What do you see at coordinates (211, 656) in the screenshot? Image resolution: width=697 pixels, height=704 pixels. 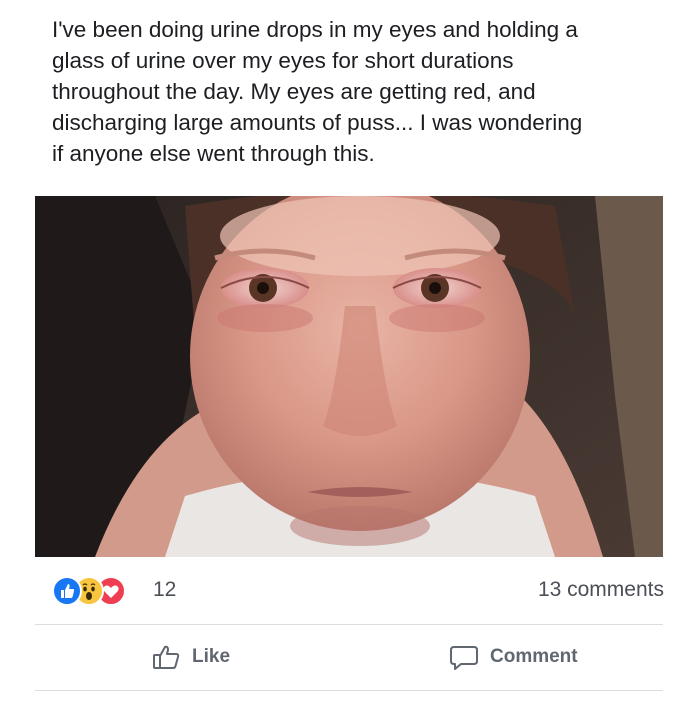 I see `like-button-label: Like` at bounding box center [211, 656].